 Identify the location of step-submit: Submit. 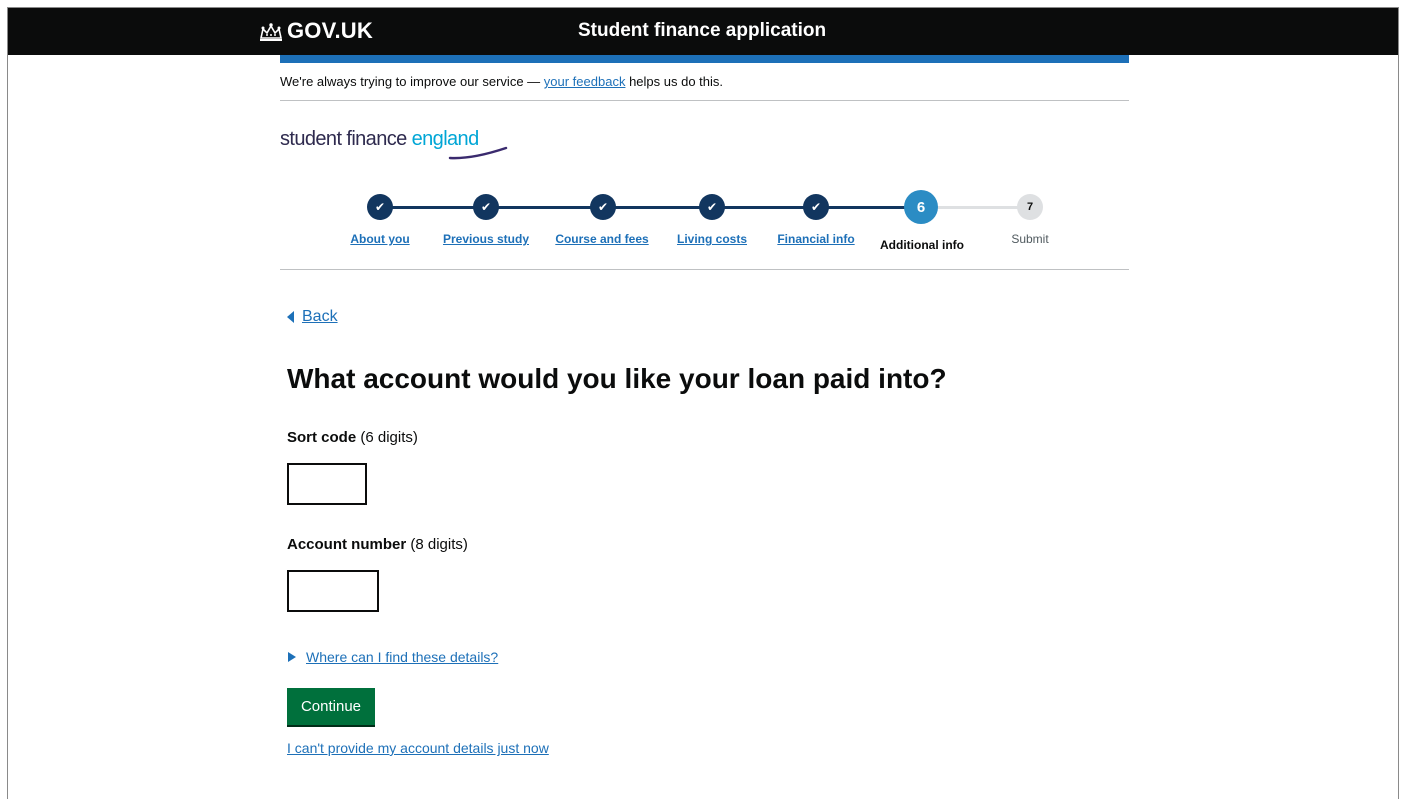
(1030, 239).